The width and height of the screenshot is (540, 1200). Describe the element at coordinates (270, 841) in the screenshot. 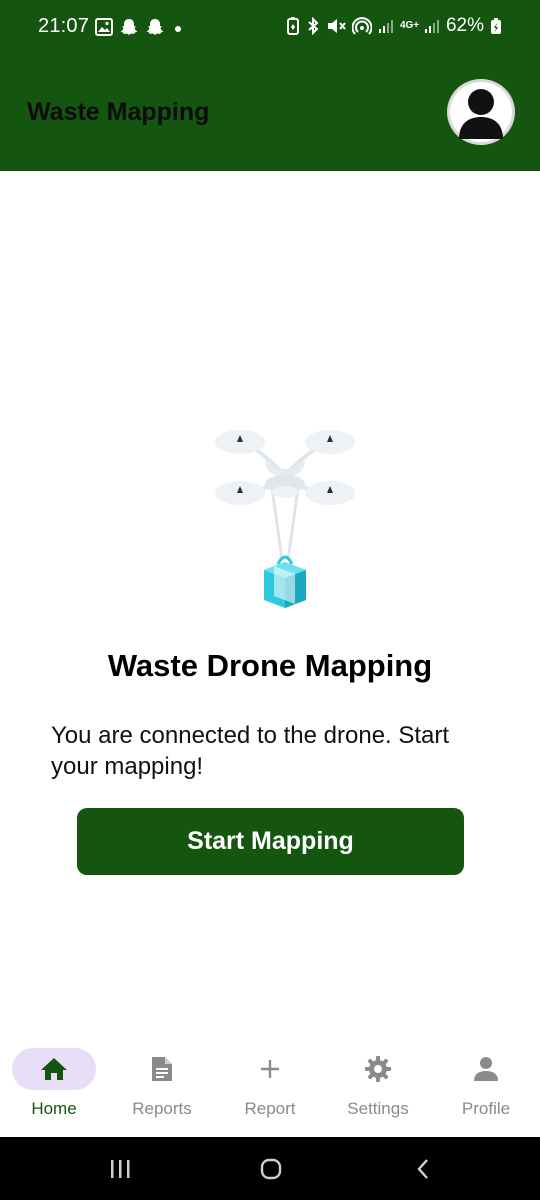

I see `start-mapping-button: Start Mapping` at that location.